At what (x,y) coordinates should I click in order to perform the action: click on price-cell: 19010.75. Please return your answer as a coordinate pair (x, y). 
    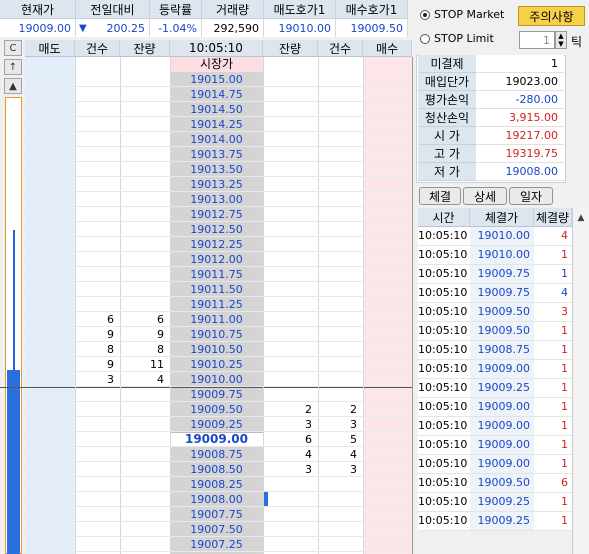
    Looking at the image, I should click on (216, 334).